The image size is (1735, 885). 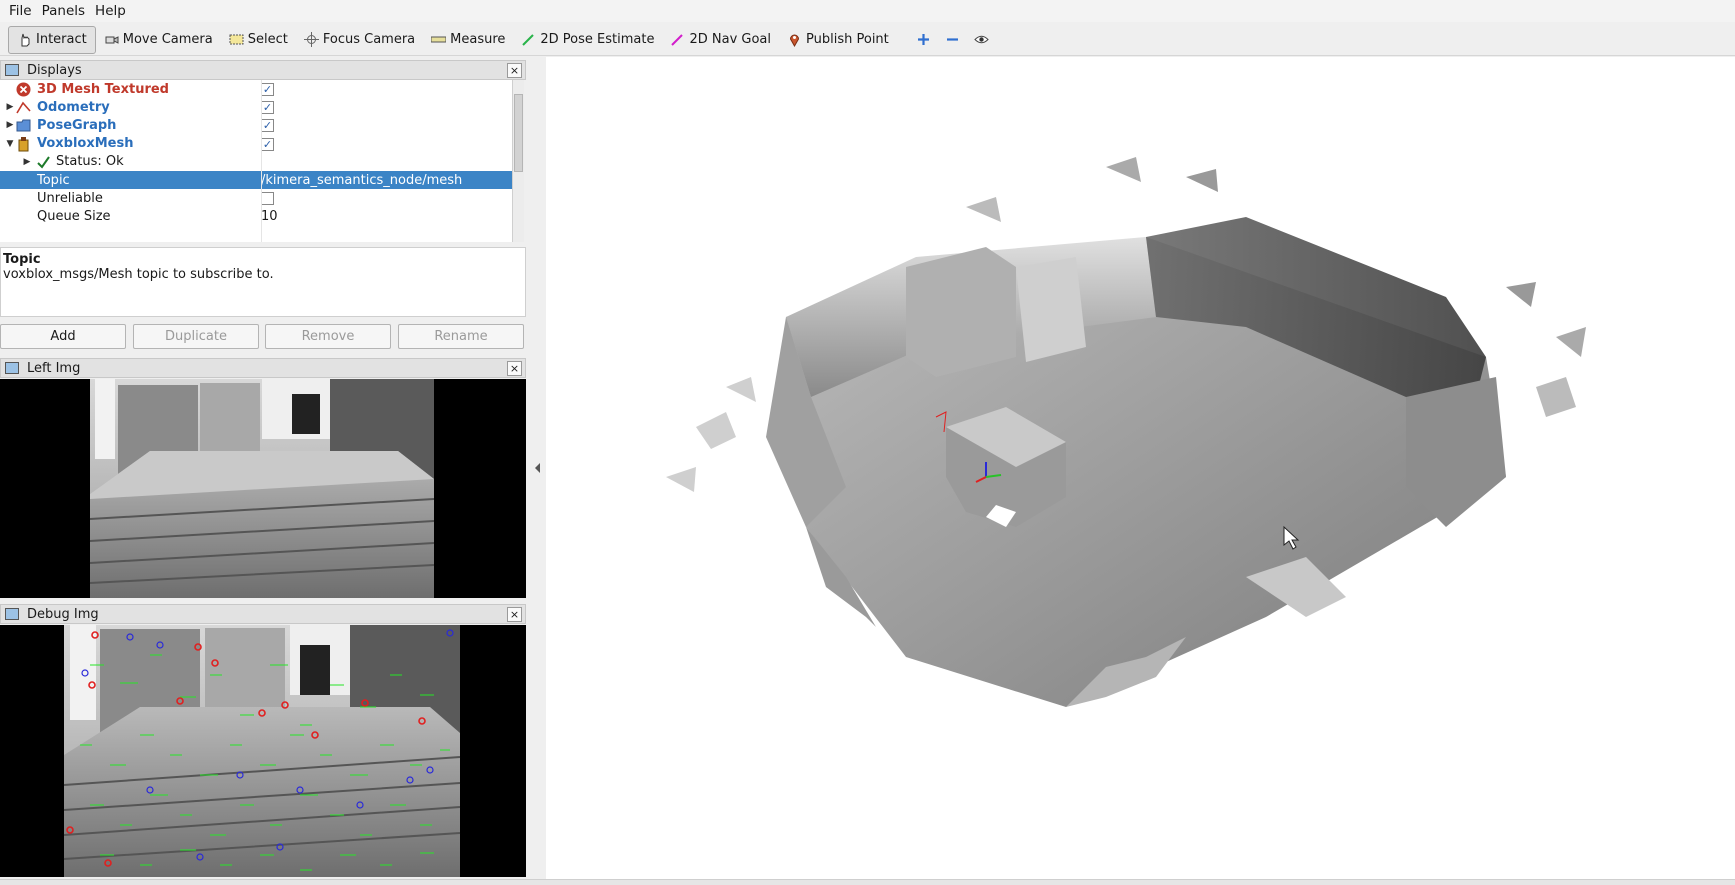 I want to click on select-label: Select, so click(x=267, y=39).